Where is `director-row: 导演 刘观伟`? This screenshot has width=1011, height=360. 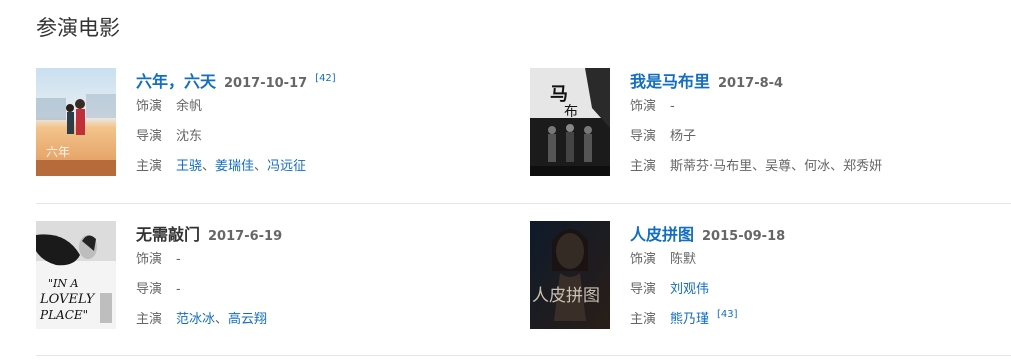 director-row: 导演 刘观伟 is located at coordinates (815, 290).